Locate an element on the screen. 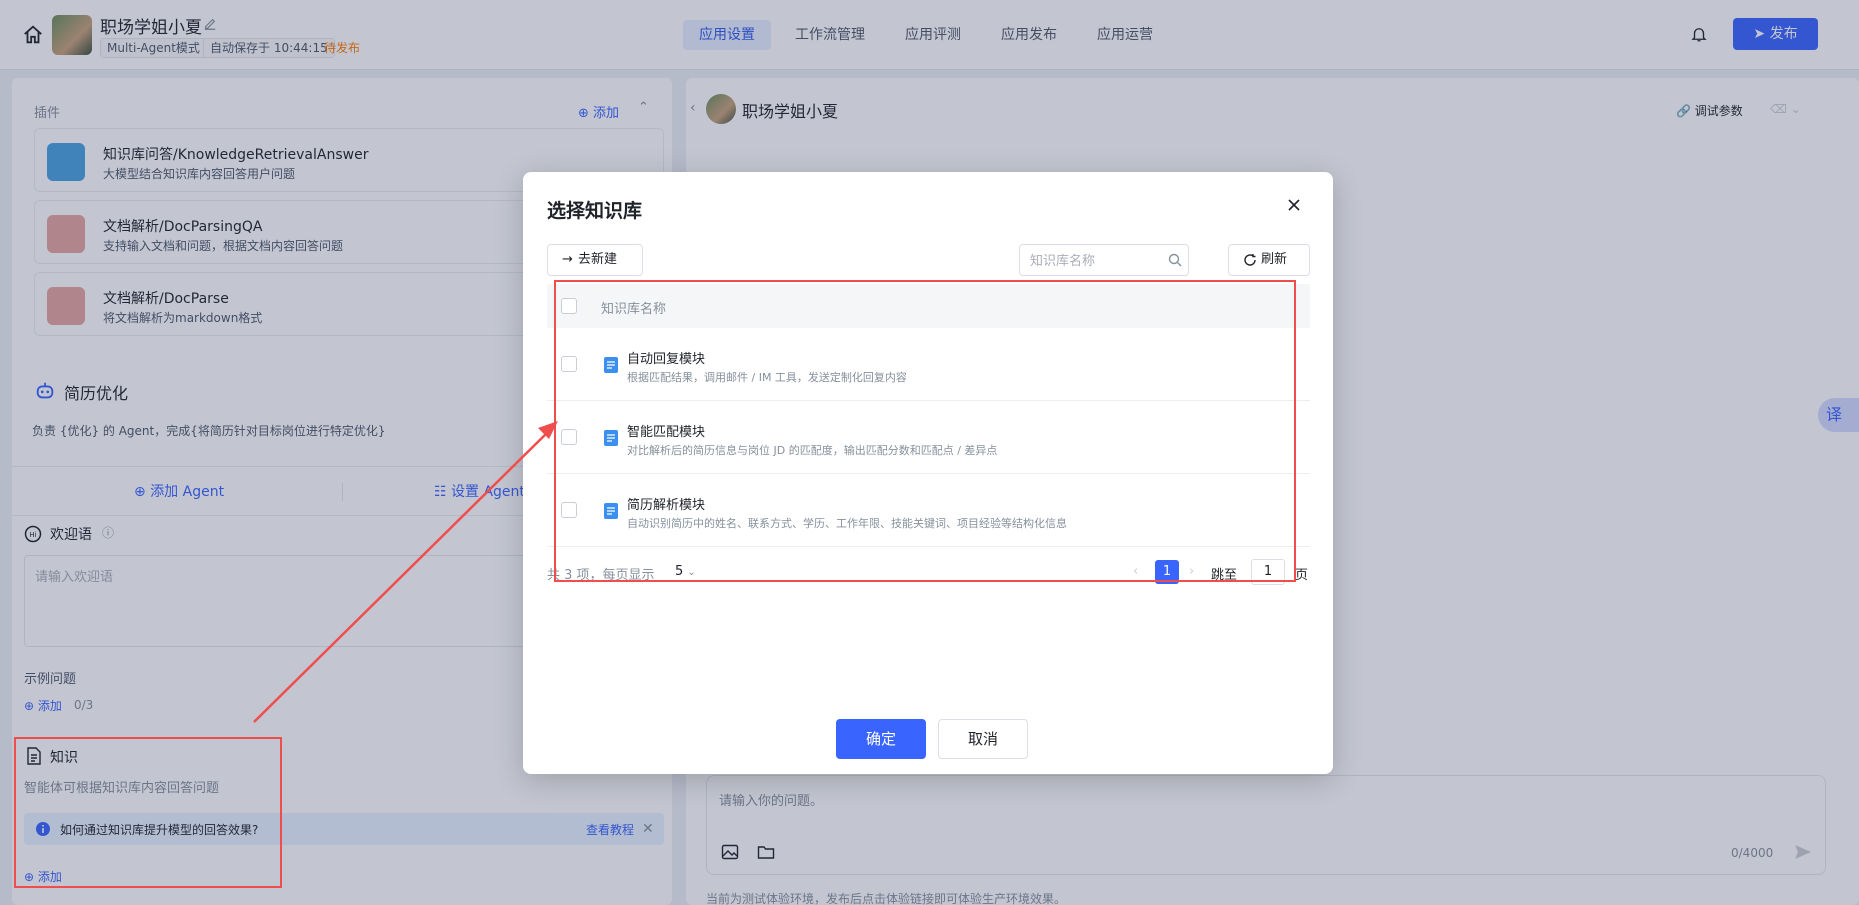 This screenshot has height=905, width=1859. search-input is located at coordinates (1085, 260).